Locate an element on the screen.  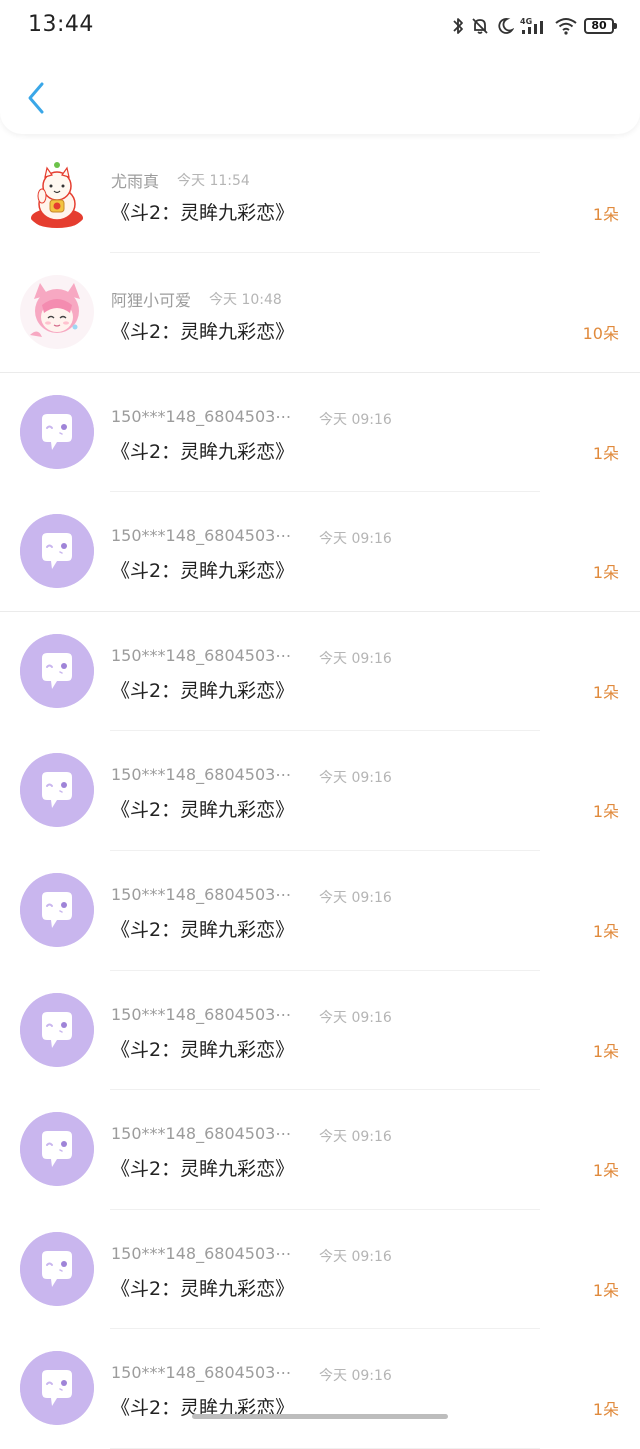
lucky-cat-avatar is located at coordinates (57, 193).